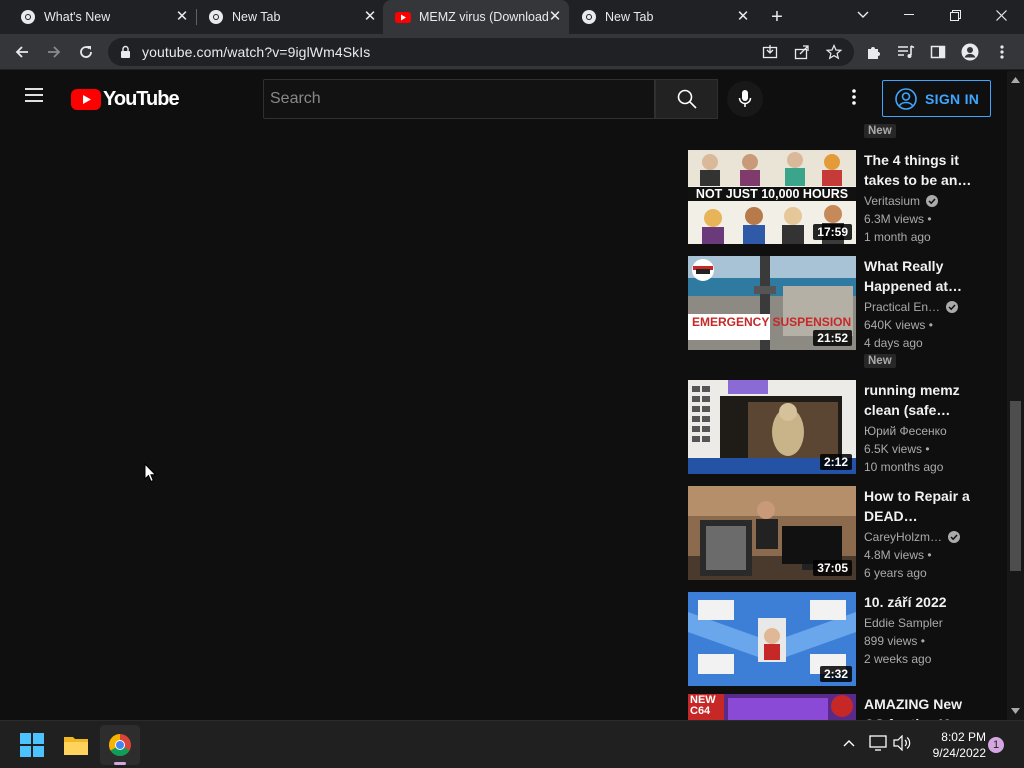 The height and width of the screenshot is (768, 1024). I want to click on youtube-play-icon, so click(86, 99).